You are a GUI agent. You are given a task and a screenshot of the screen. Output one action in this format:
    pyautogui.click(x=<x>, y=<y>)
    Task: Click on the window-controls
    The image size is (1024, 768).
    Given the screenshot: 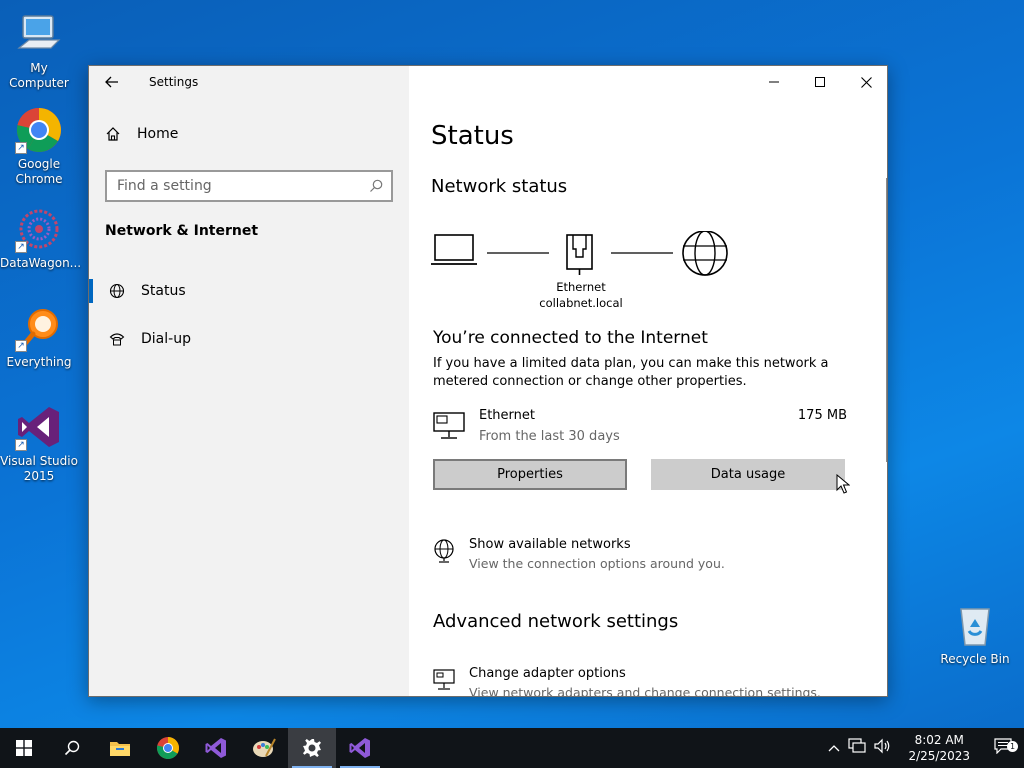 What is the action you would take?
    pyautogui.click(x=819, y=82)
    